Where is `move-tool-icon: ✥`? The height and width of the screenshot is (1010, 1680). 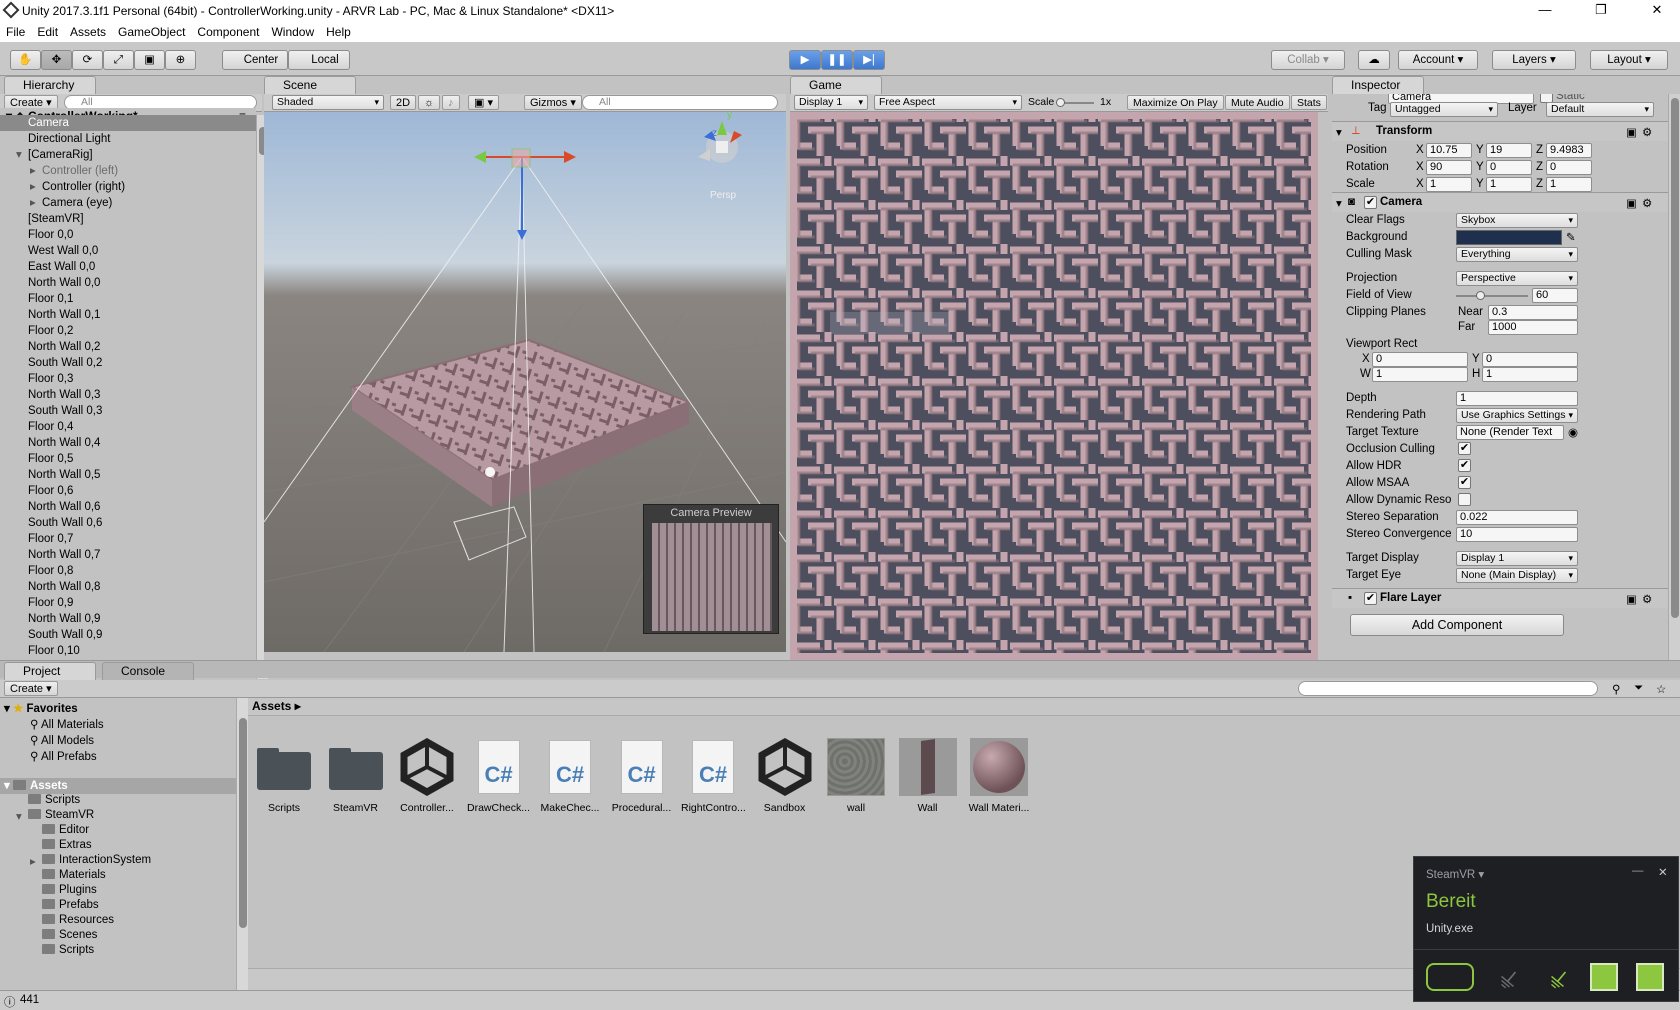
move-tool-icon: ✥ is located at coordinates (56, 60).